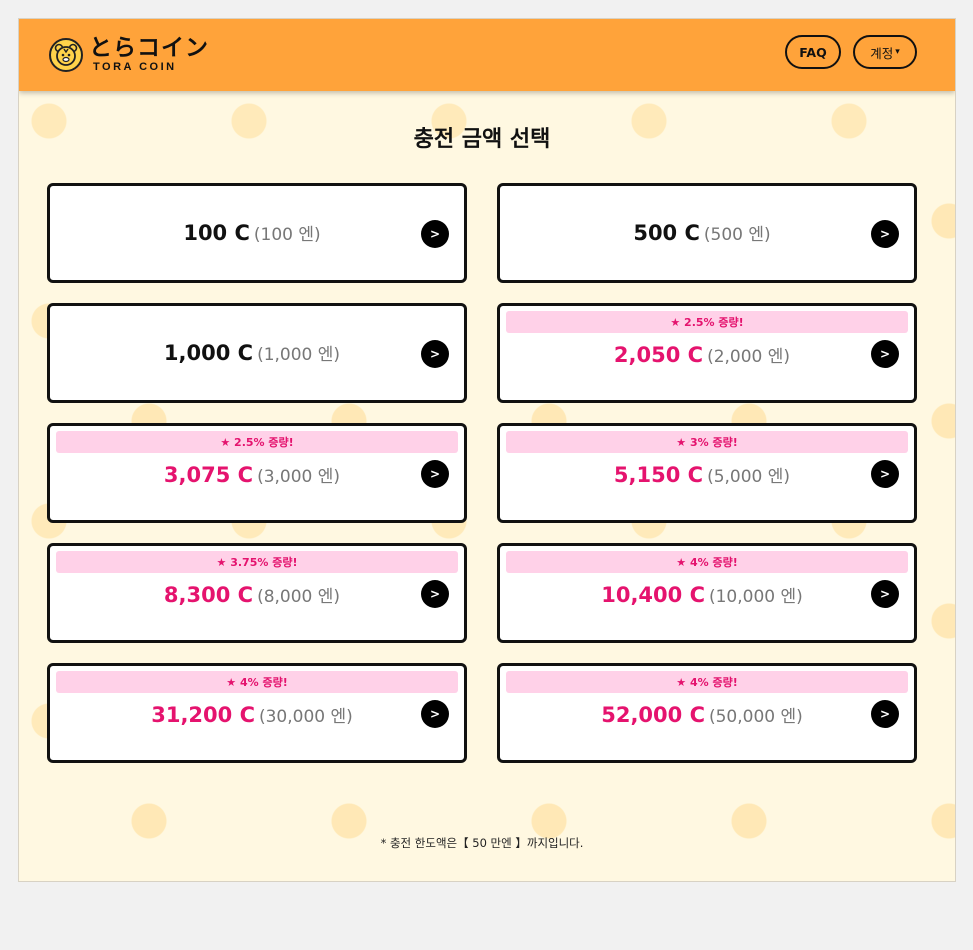  Describe the element at coordinates (299, 597) in the screenshot. I see `yen-price: (8,000 엔)` at that location.